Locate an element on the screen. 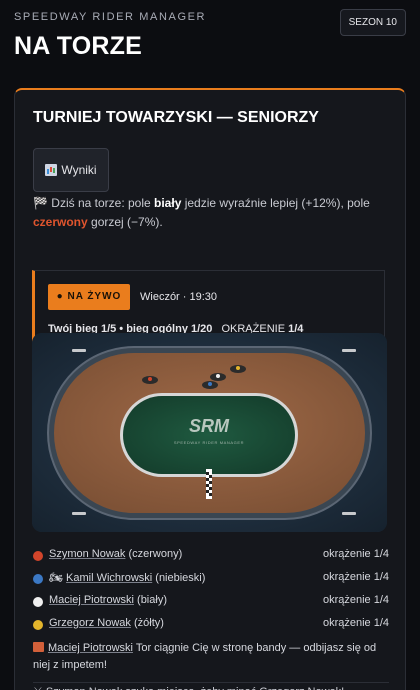 The width and height of the screenshot is (420, 690). results-button: Wyniki is located at coordinates (71, 170).